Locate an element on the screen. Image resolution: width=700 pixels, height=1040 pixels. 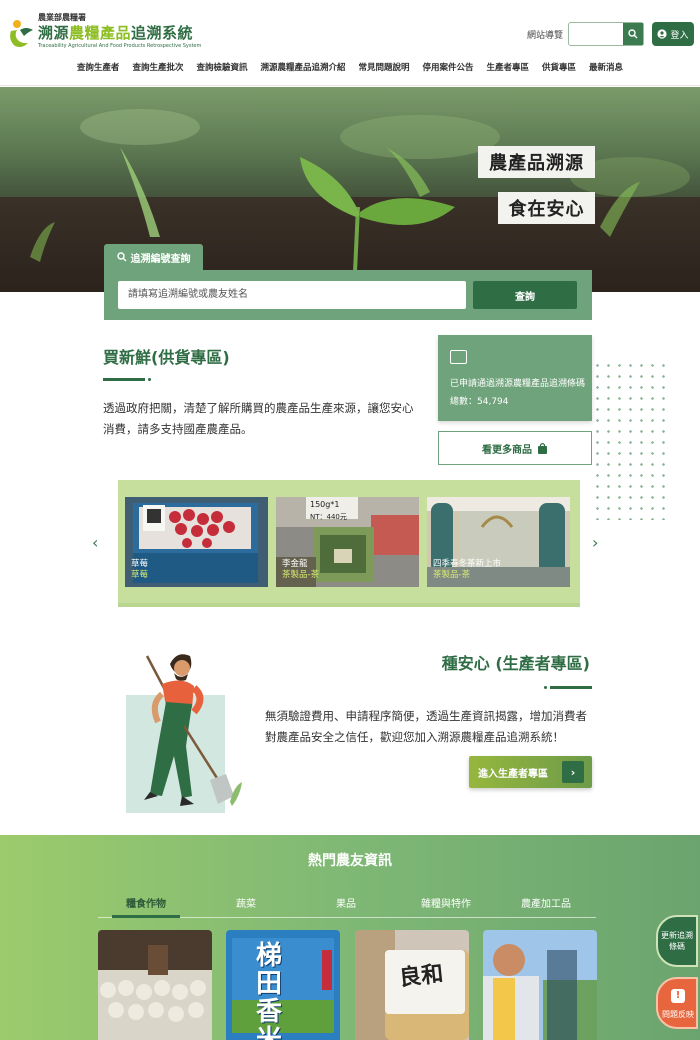
grain-sacks-photo is located at coordinates (155, 985).